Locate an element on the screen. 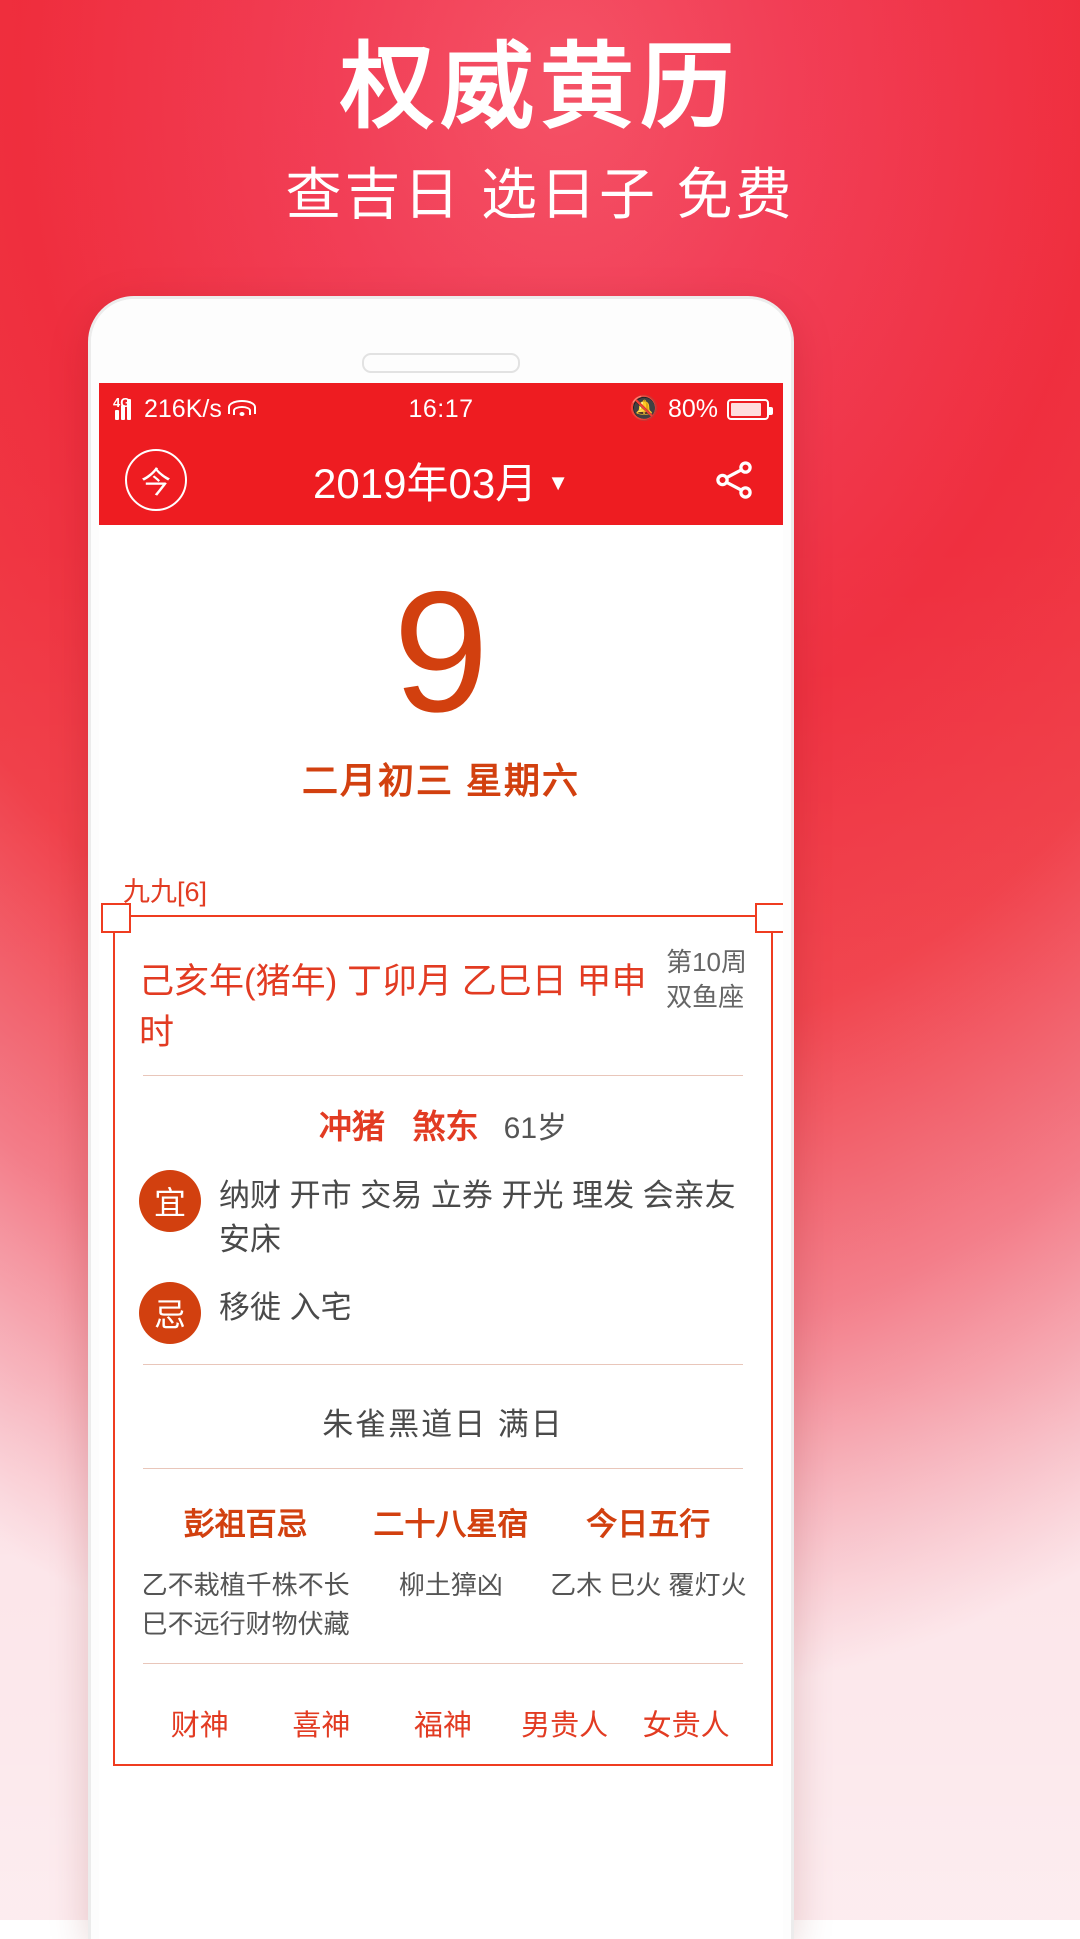 Image resolution: width=1080 pixels, height=1939 pixels. deity-caishen: 财神 is located at coordinates (200, 1723).